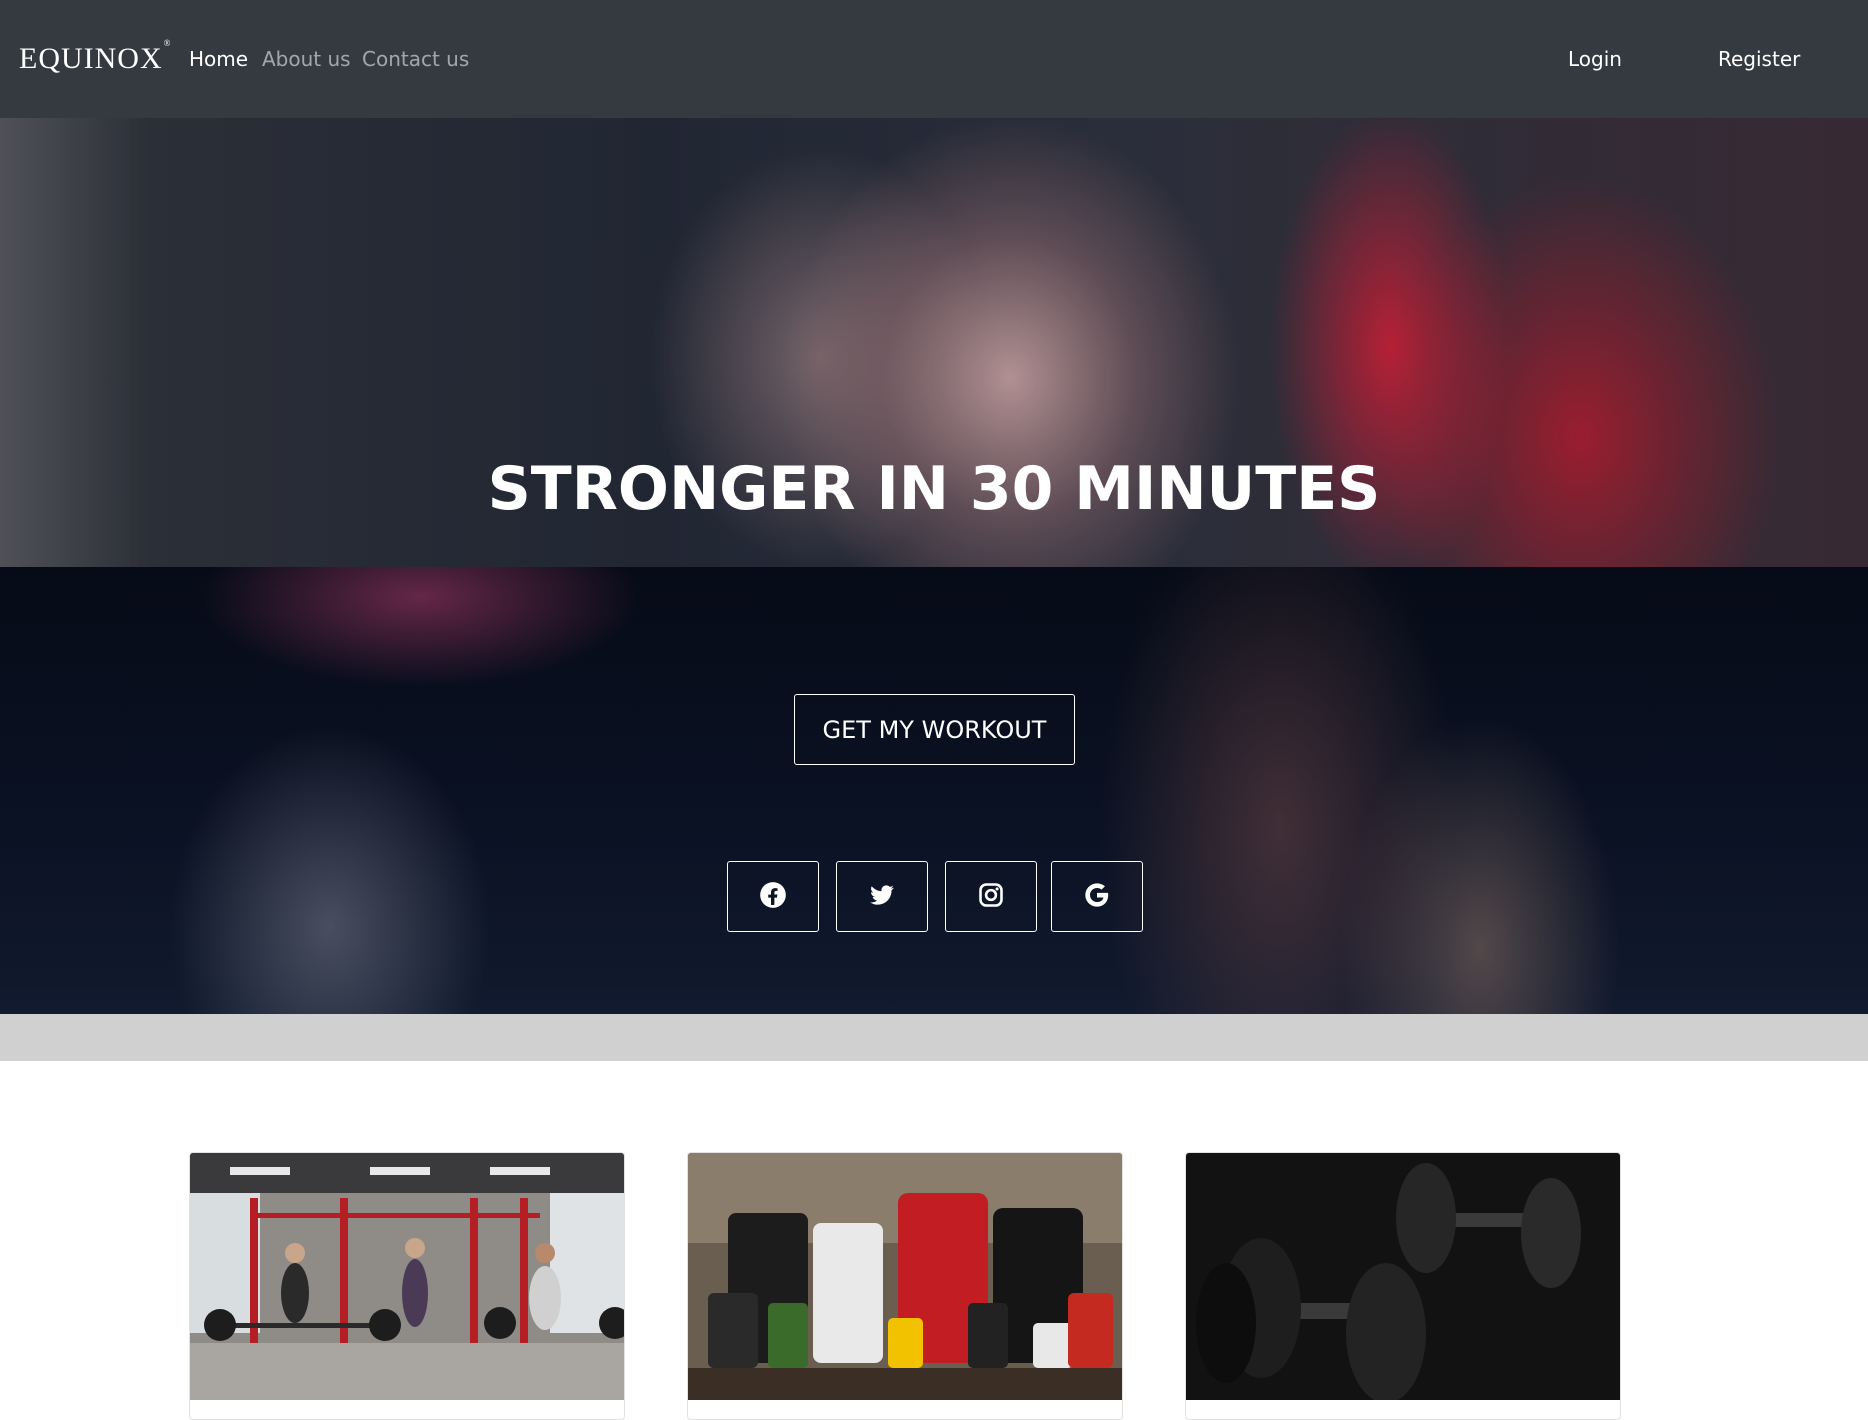 Image resolution: width=1868 pixels, height=1420 pixels. Describe the element at coordinates (934, 729) in the screenshot. I see `get-workout-button: GET MY WORKOUT` at that location.